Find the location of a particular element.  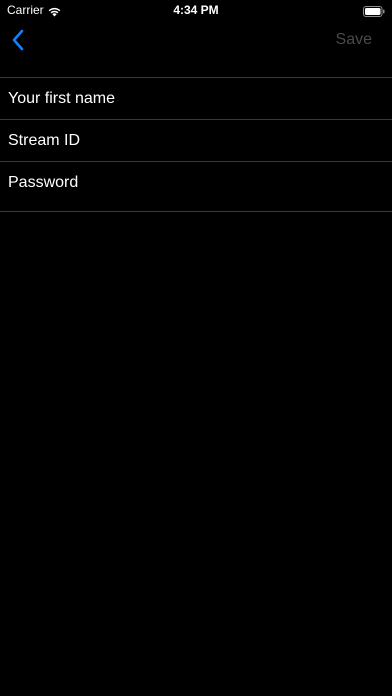

stream-id-field is located at coordinates (196, 140).